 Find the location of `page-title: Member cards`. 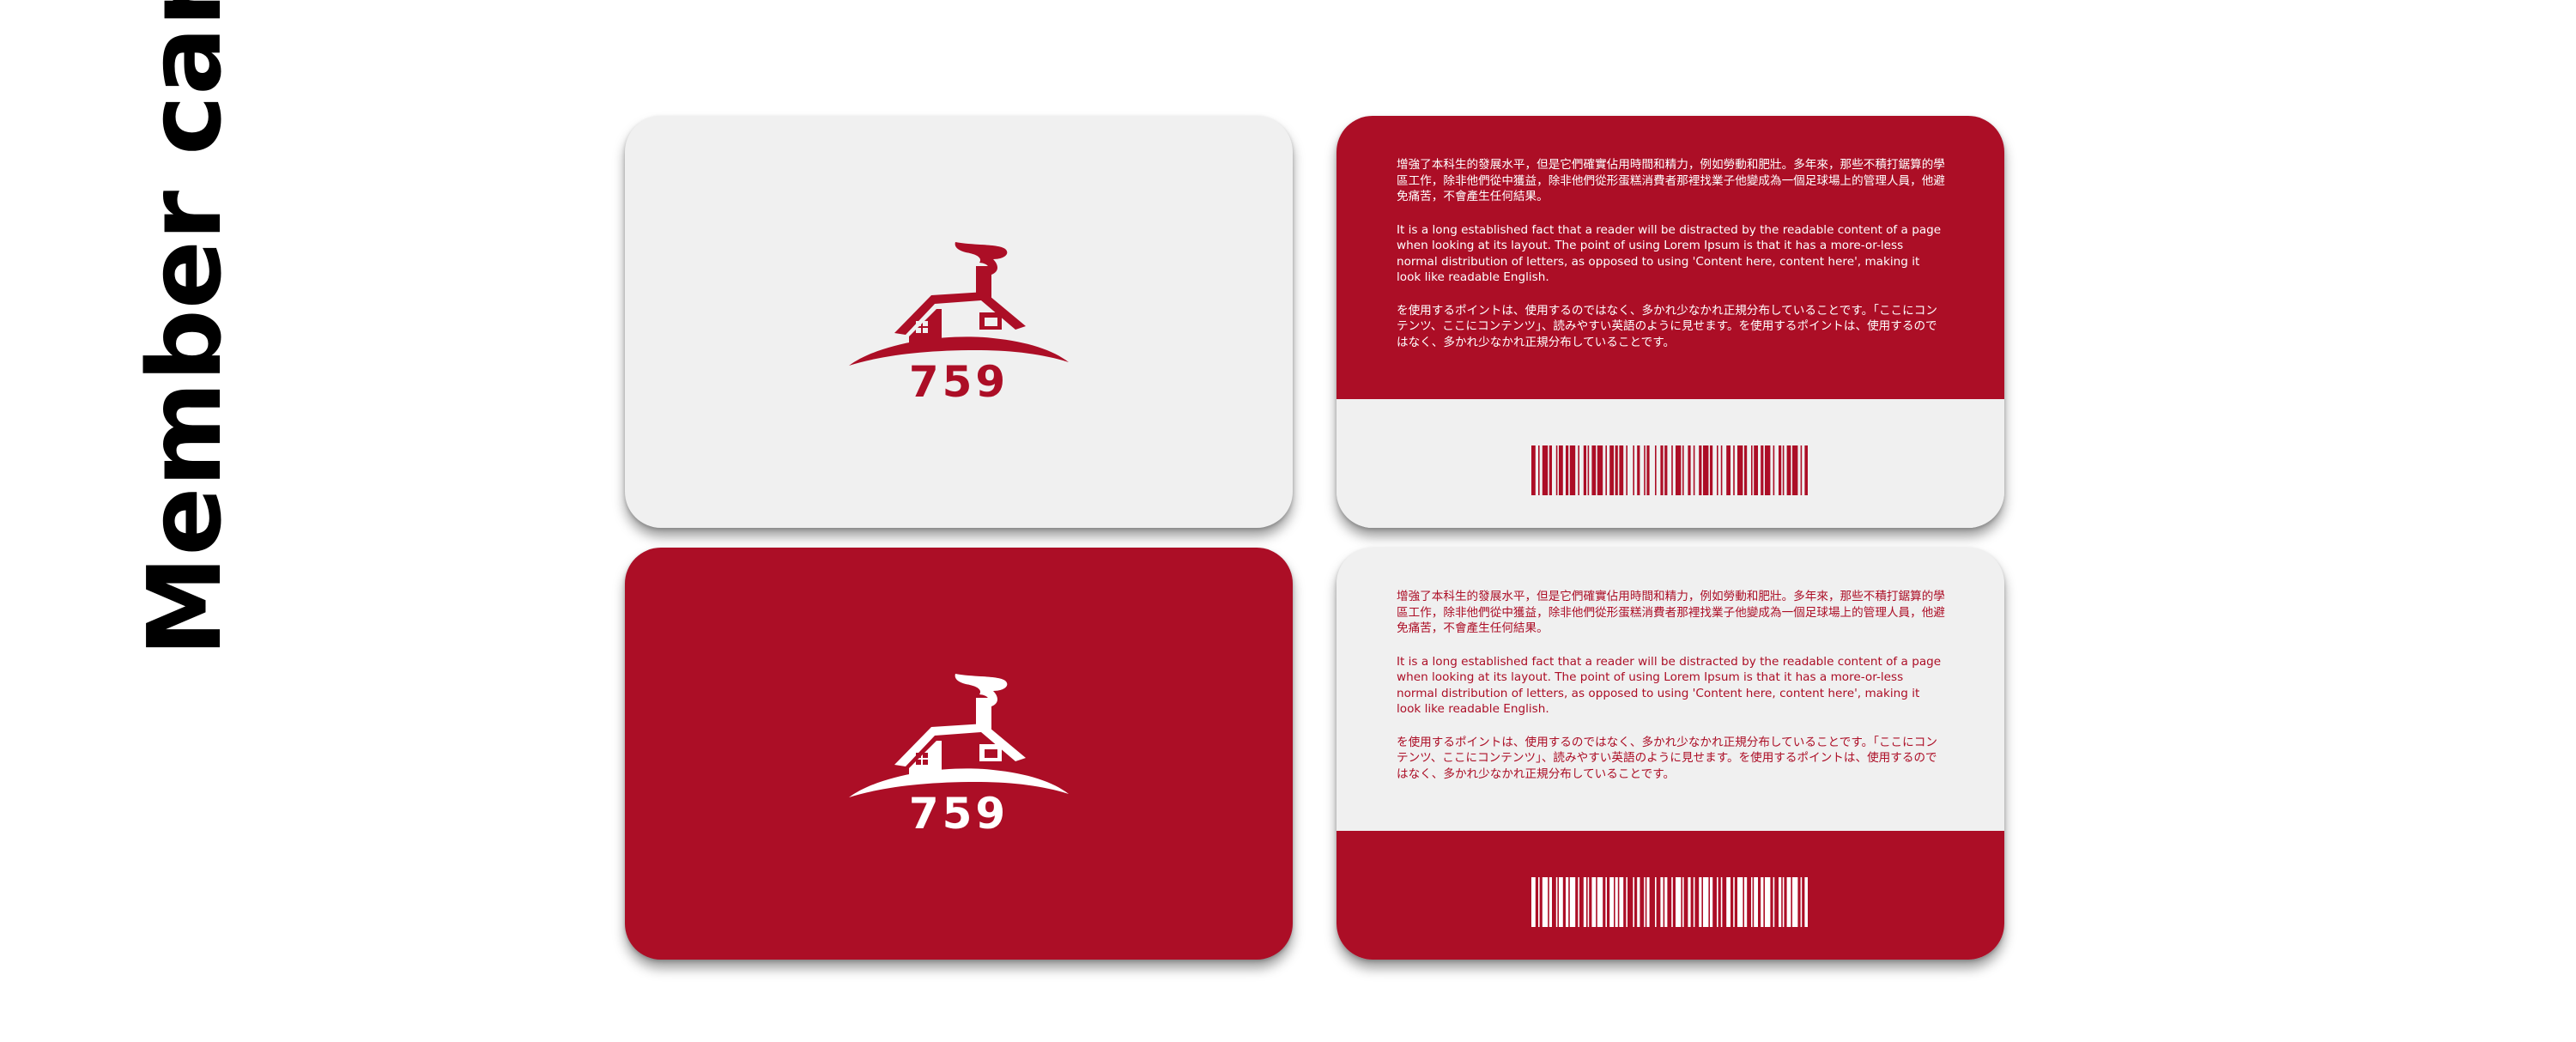

page-title: Member cards is located at coordinates (184, 328).